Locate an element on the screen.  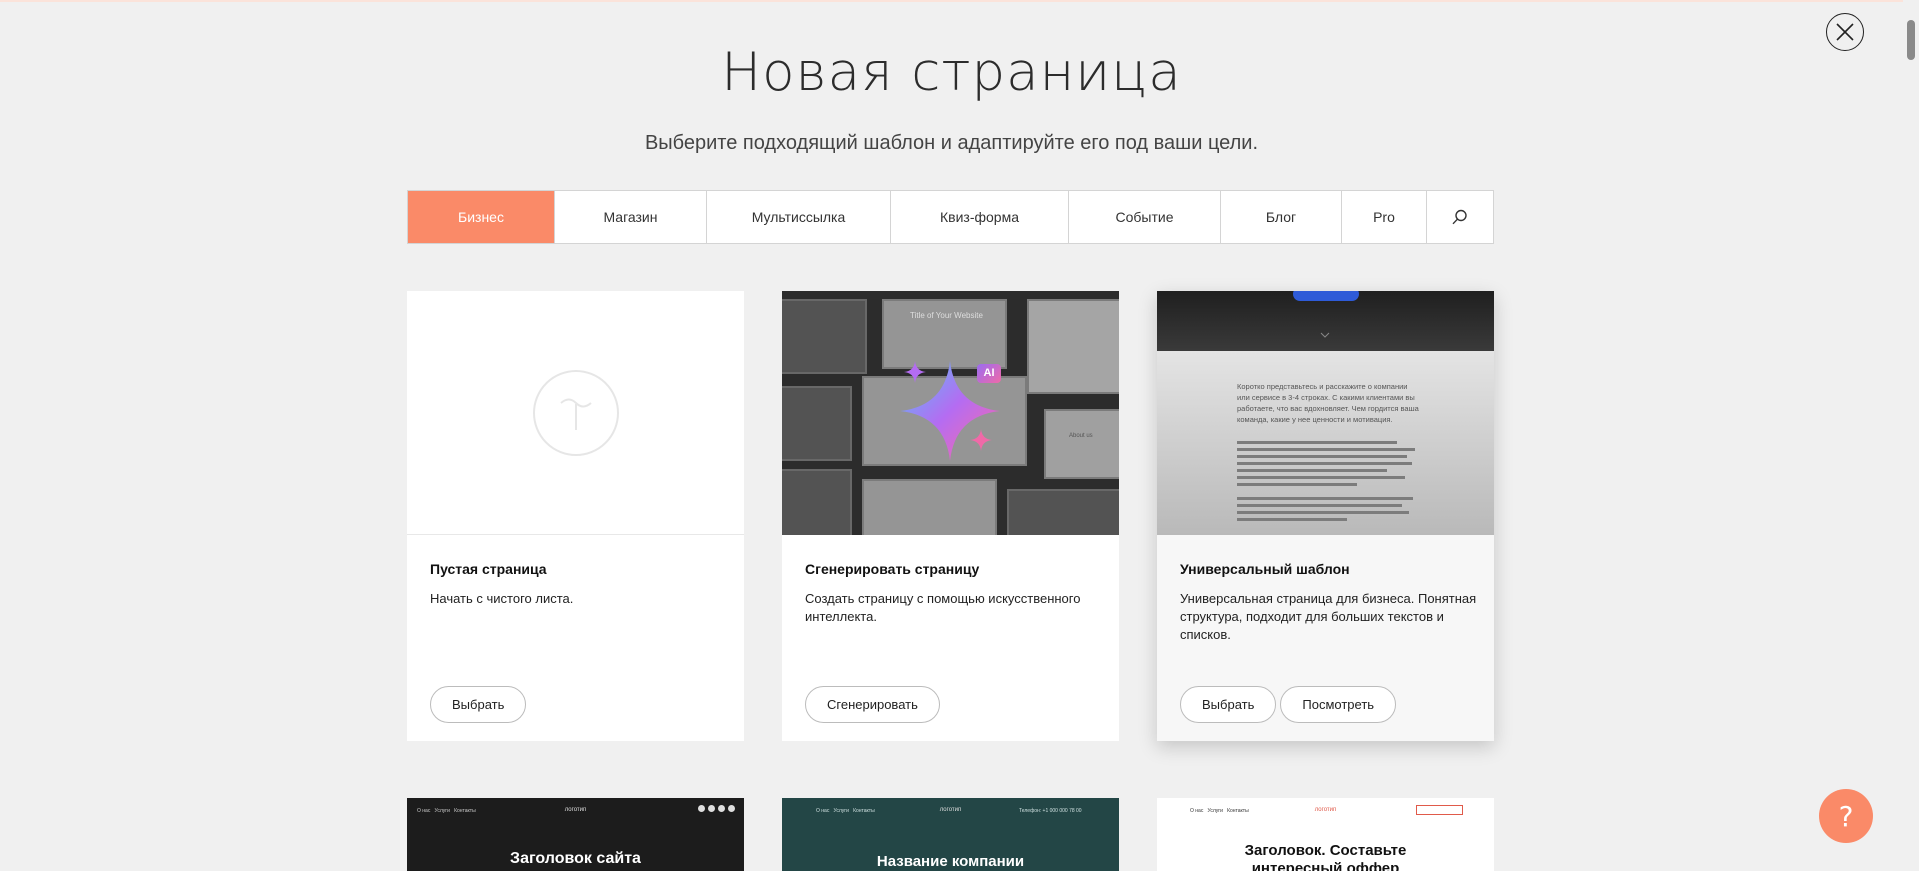
preview-logo: логотип is located at coordinates (575, 810).